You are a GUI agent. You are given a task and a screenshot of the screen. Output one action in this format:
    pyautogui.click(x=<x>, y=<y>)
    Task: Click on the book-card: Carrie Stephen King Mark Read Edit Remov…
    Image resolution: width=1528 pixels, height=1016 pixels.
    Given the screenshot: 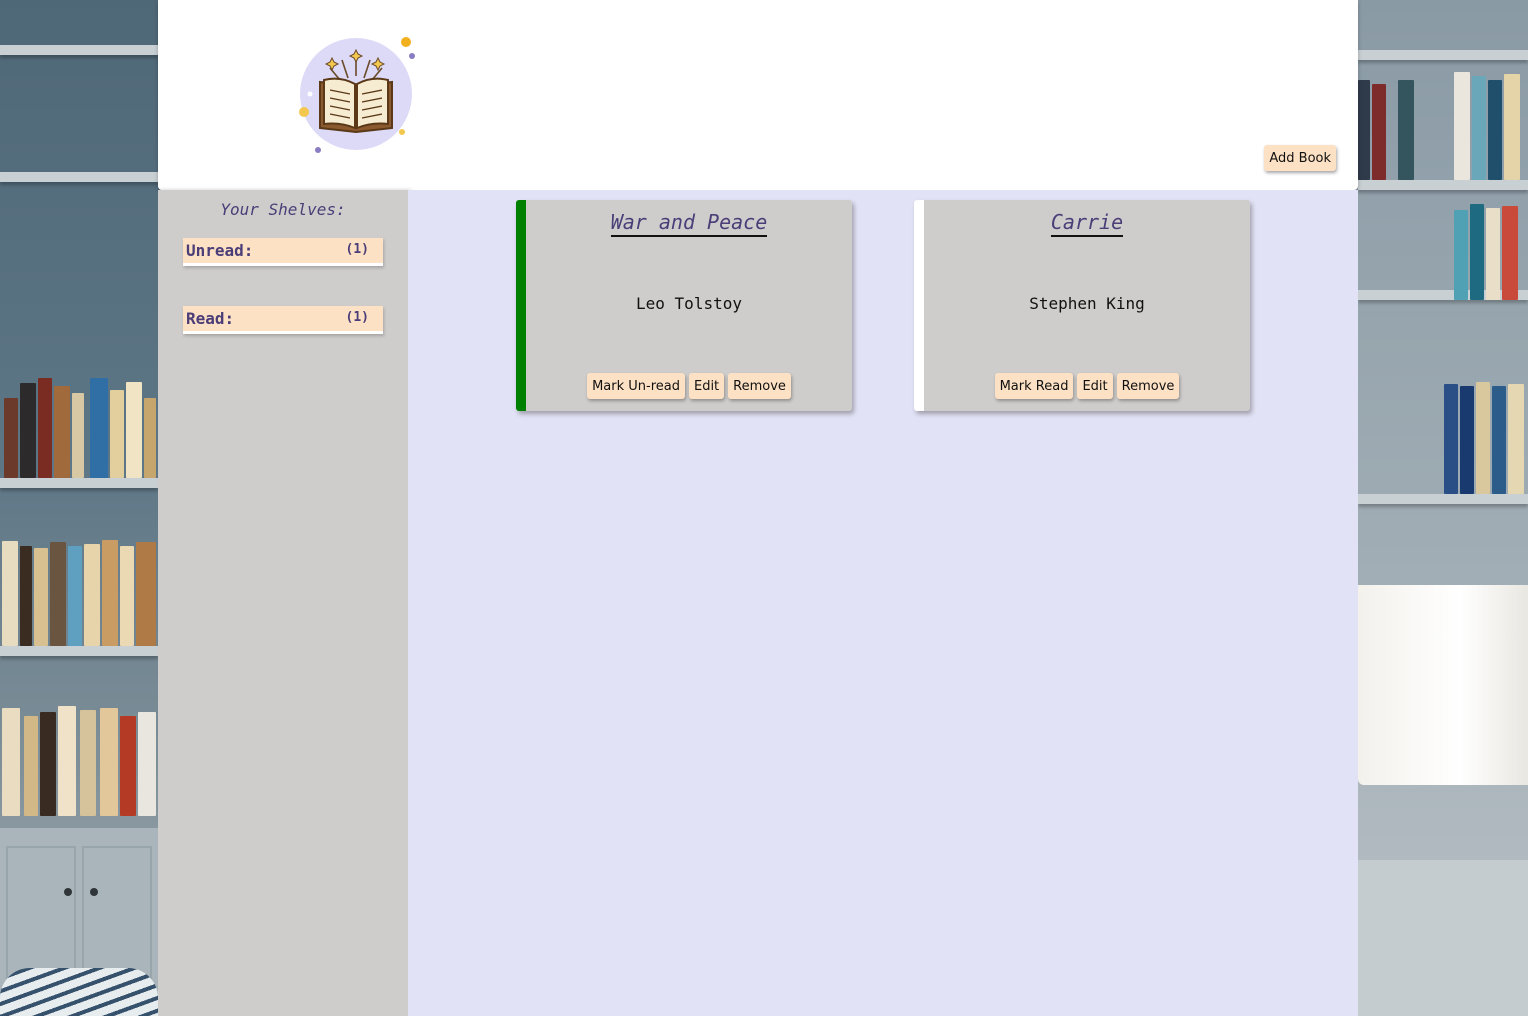 What is the action you would take?
    pyautogui.click(x=1082, y=305)
    